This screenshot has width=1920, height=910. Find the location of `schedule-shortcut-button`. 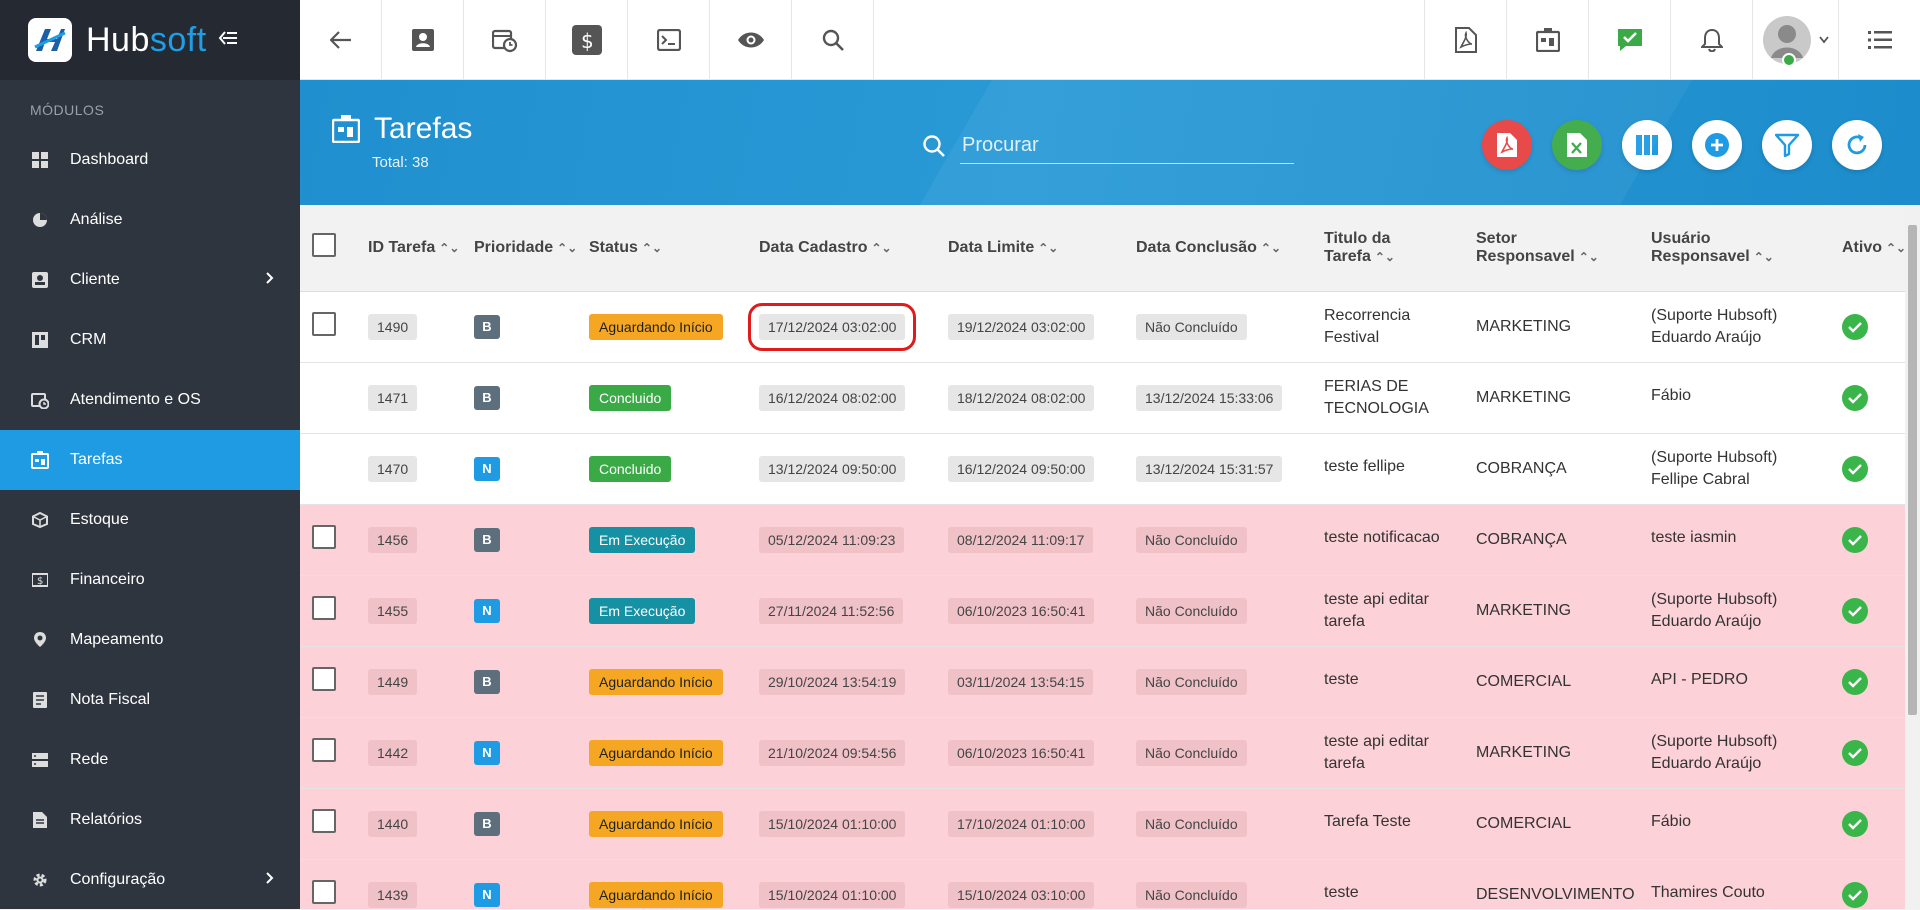

schedule-shortcut-button is located at coordinates (505, 40).